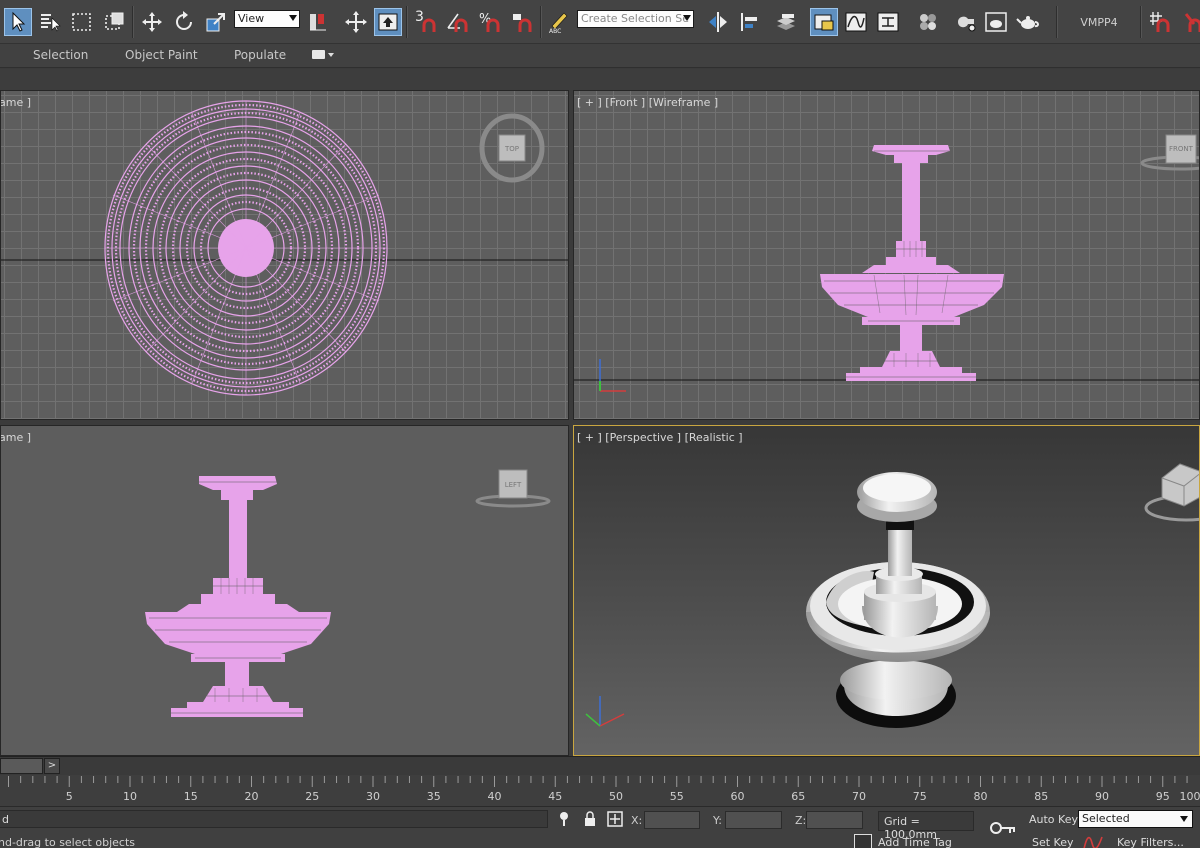 The image size is (1200, 848). I want to click on named-selection-value: Create Selection Se, so click(635, 18).